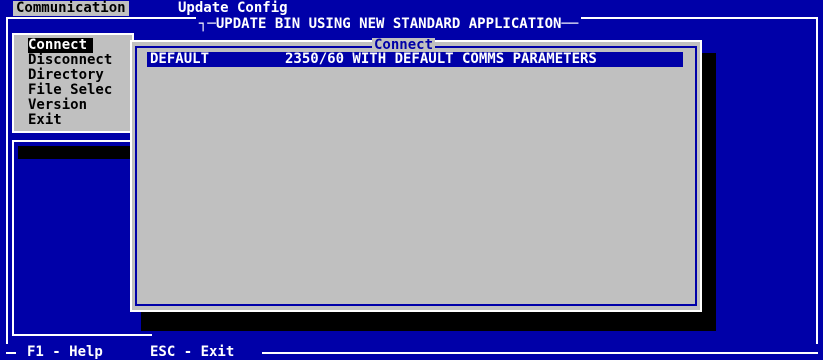 This screenshot has width=823, height=360. I want to click on menu-item-connect: Connect, so click(61, 45).